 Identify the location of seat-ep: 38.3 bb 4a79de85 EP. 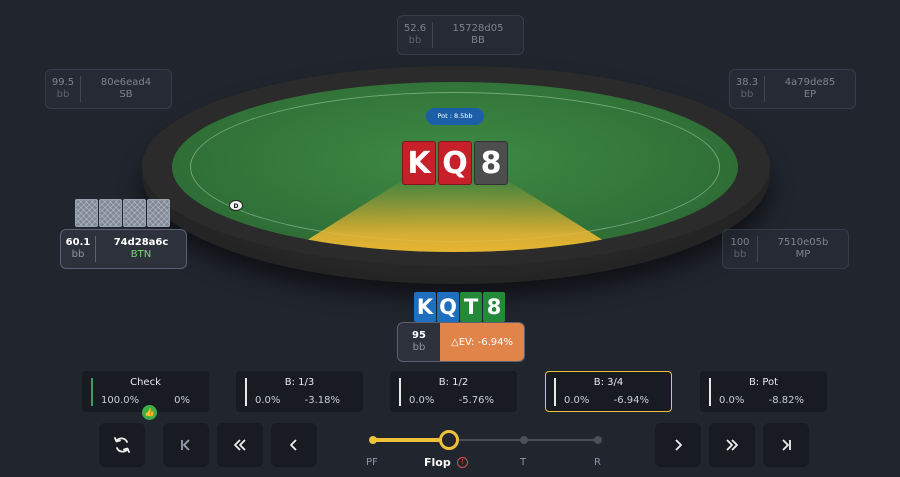
(792, 89).